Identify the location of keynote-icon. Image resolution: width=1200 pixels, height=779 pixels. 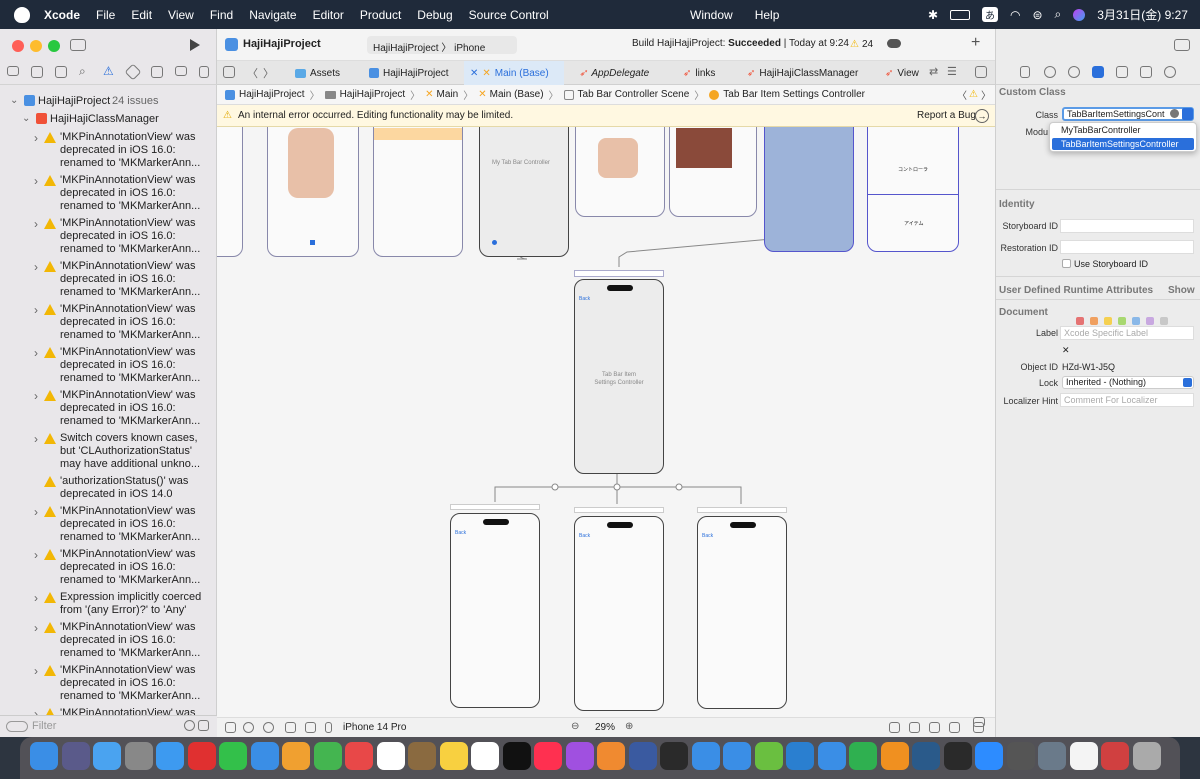
(831, 756).